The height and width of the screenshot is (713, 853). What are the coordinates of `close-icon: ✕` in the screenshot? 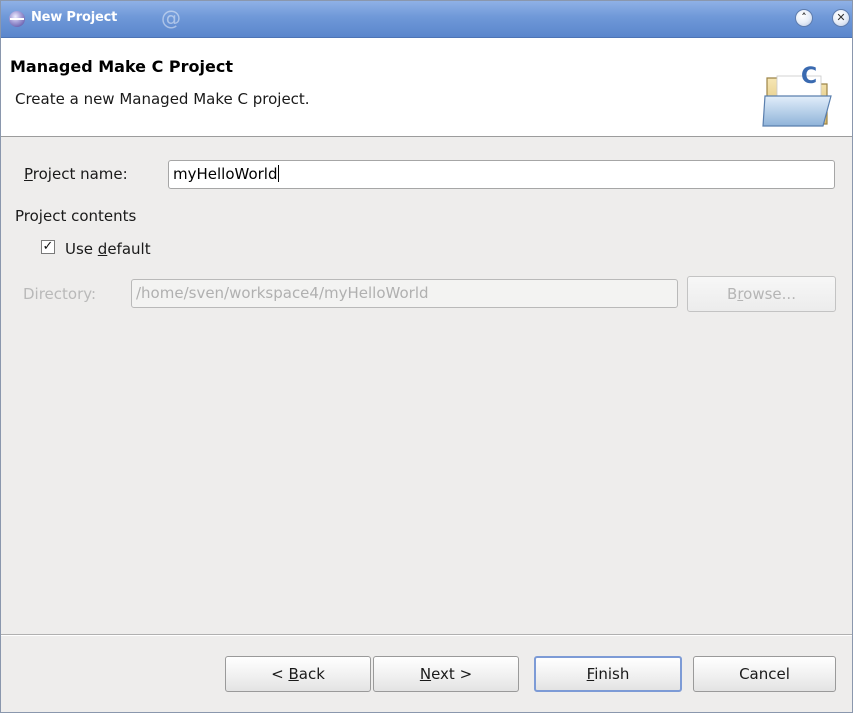 It's located at (841, 18).